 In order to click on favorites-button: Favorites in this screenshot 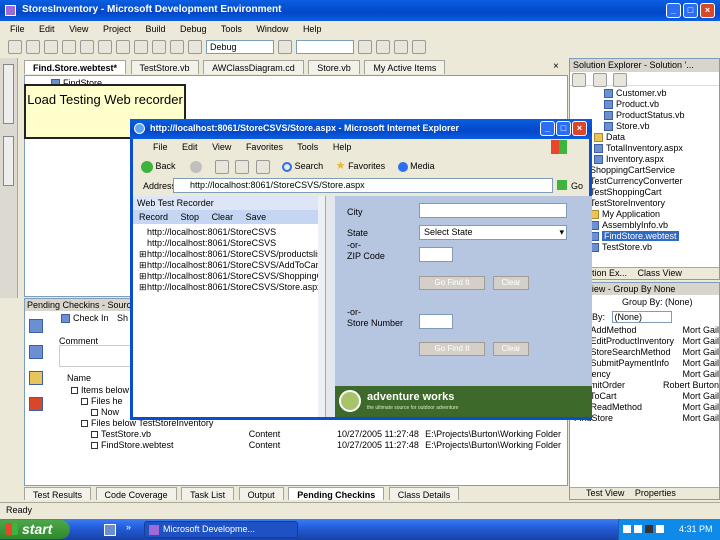, I will do `click(366, 166)`.